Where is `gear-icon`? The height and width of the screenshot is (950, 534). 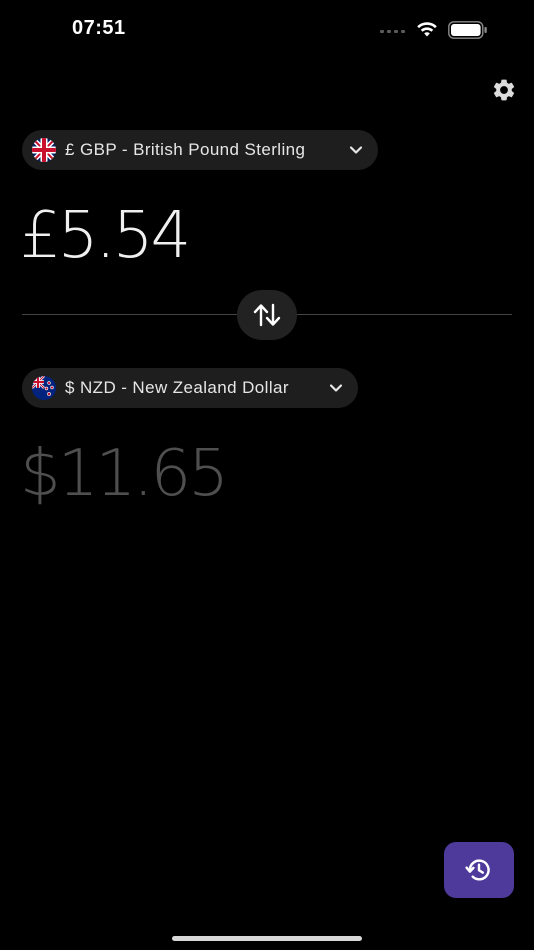 gear-icon is located at coordinates (504, 90).